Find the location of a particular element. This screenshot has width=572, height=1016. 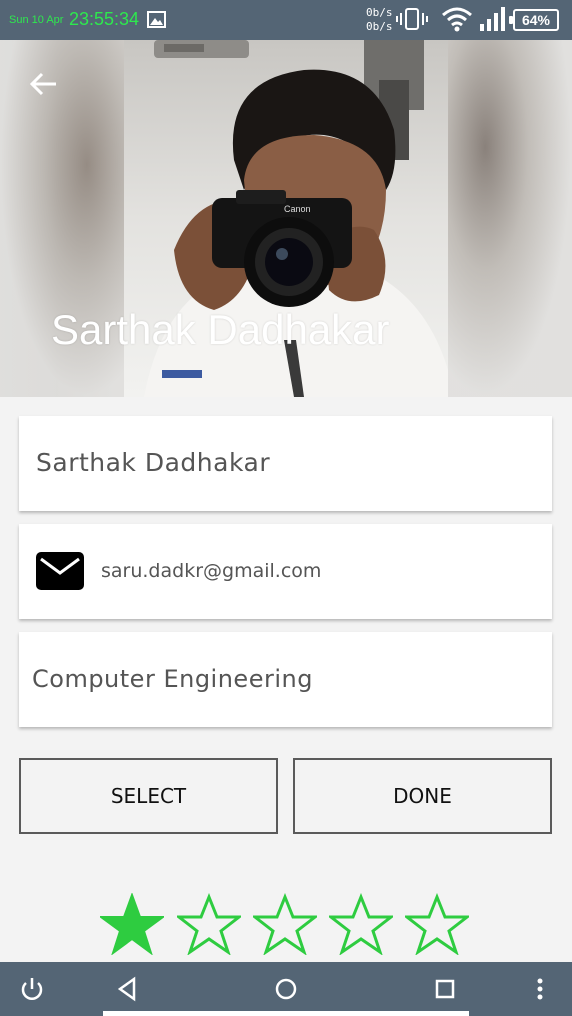

battery-icon: 64% is located at coordinates (534, 20).